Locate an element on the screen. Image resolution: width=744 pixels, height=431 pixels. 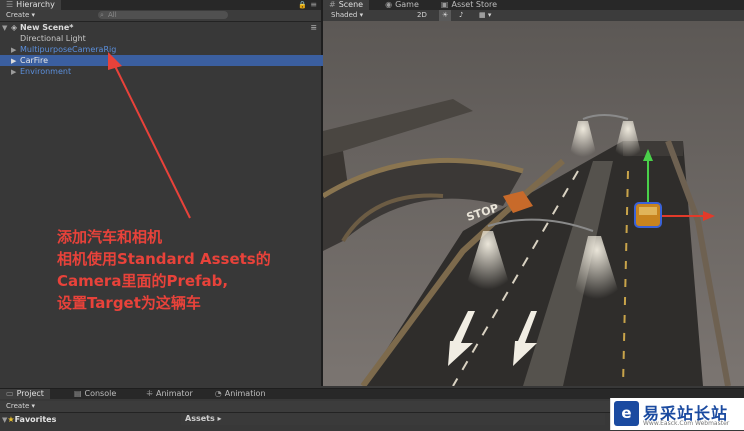
assets-breadcrumb: Assets ▸ is located at coordinates (393, 419).